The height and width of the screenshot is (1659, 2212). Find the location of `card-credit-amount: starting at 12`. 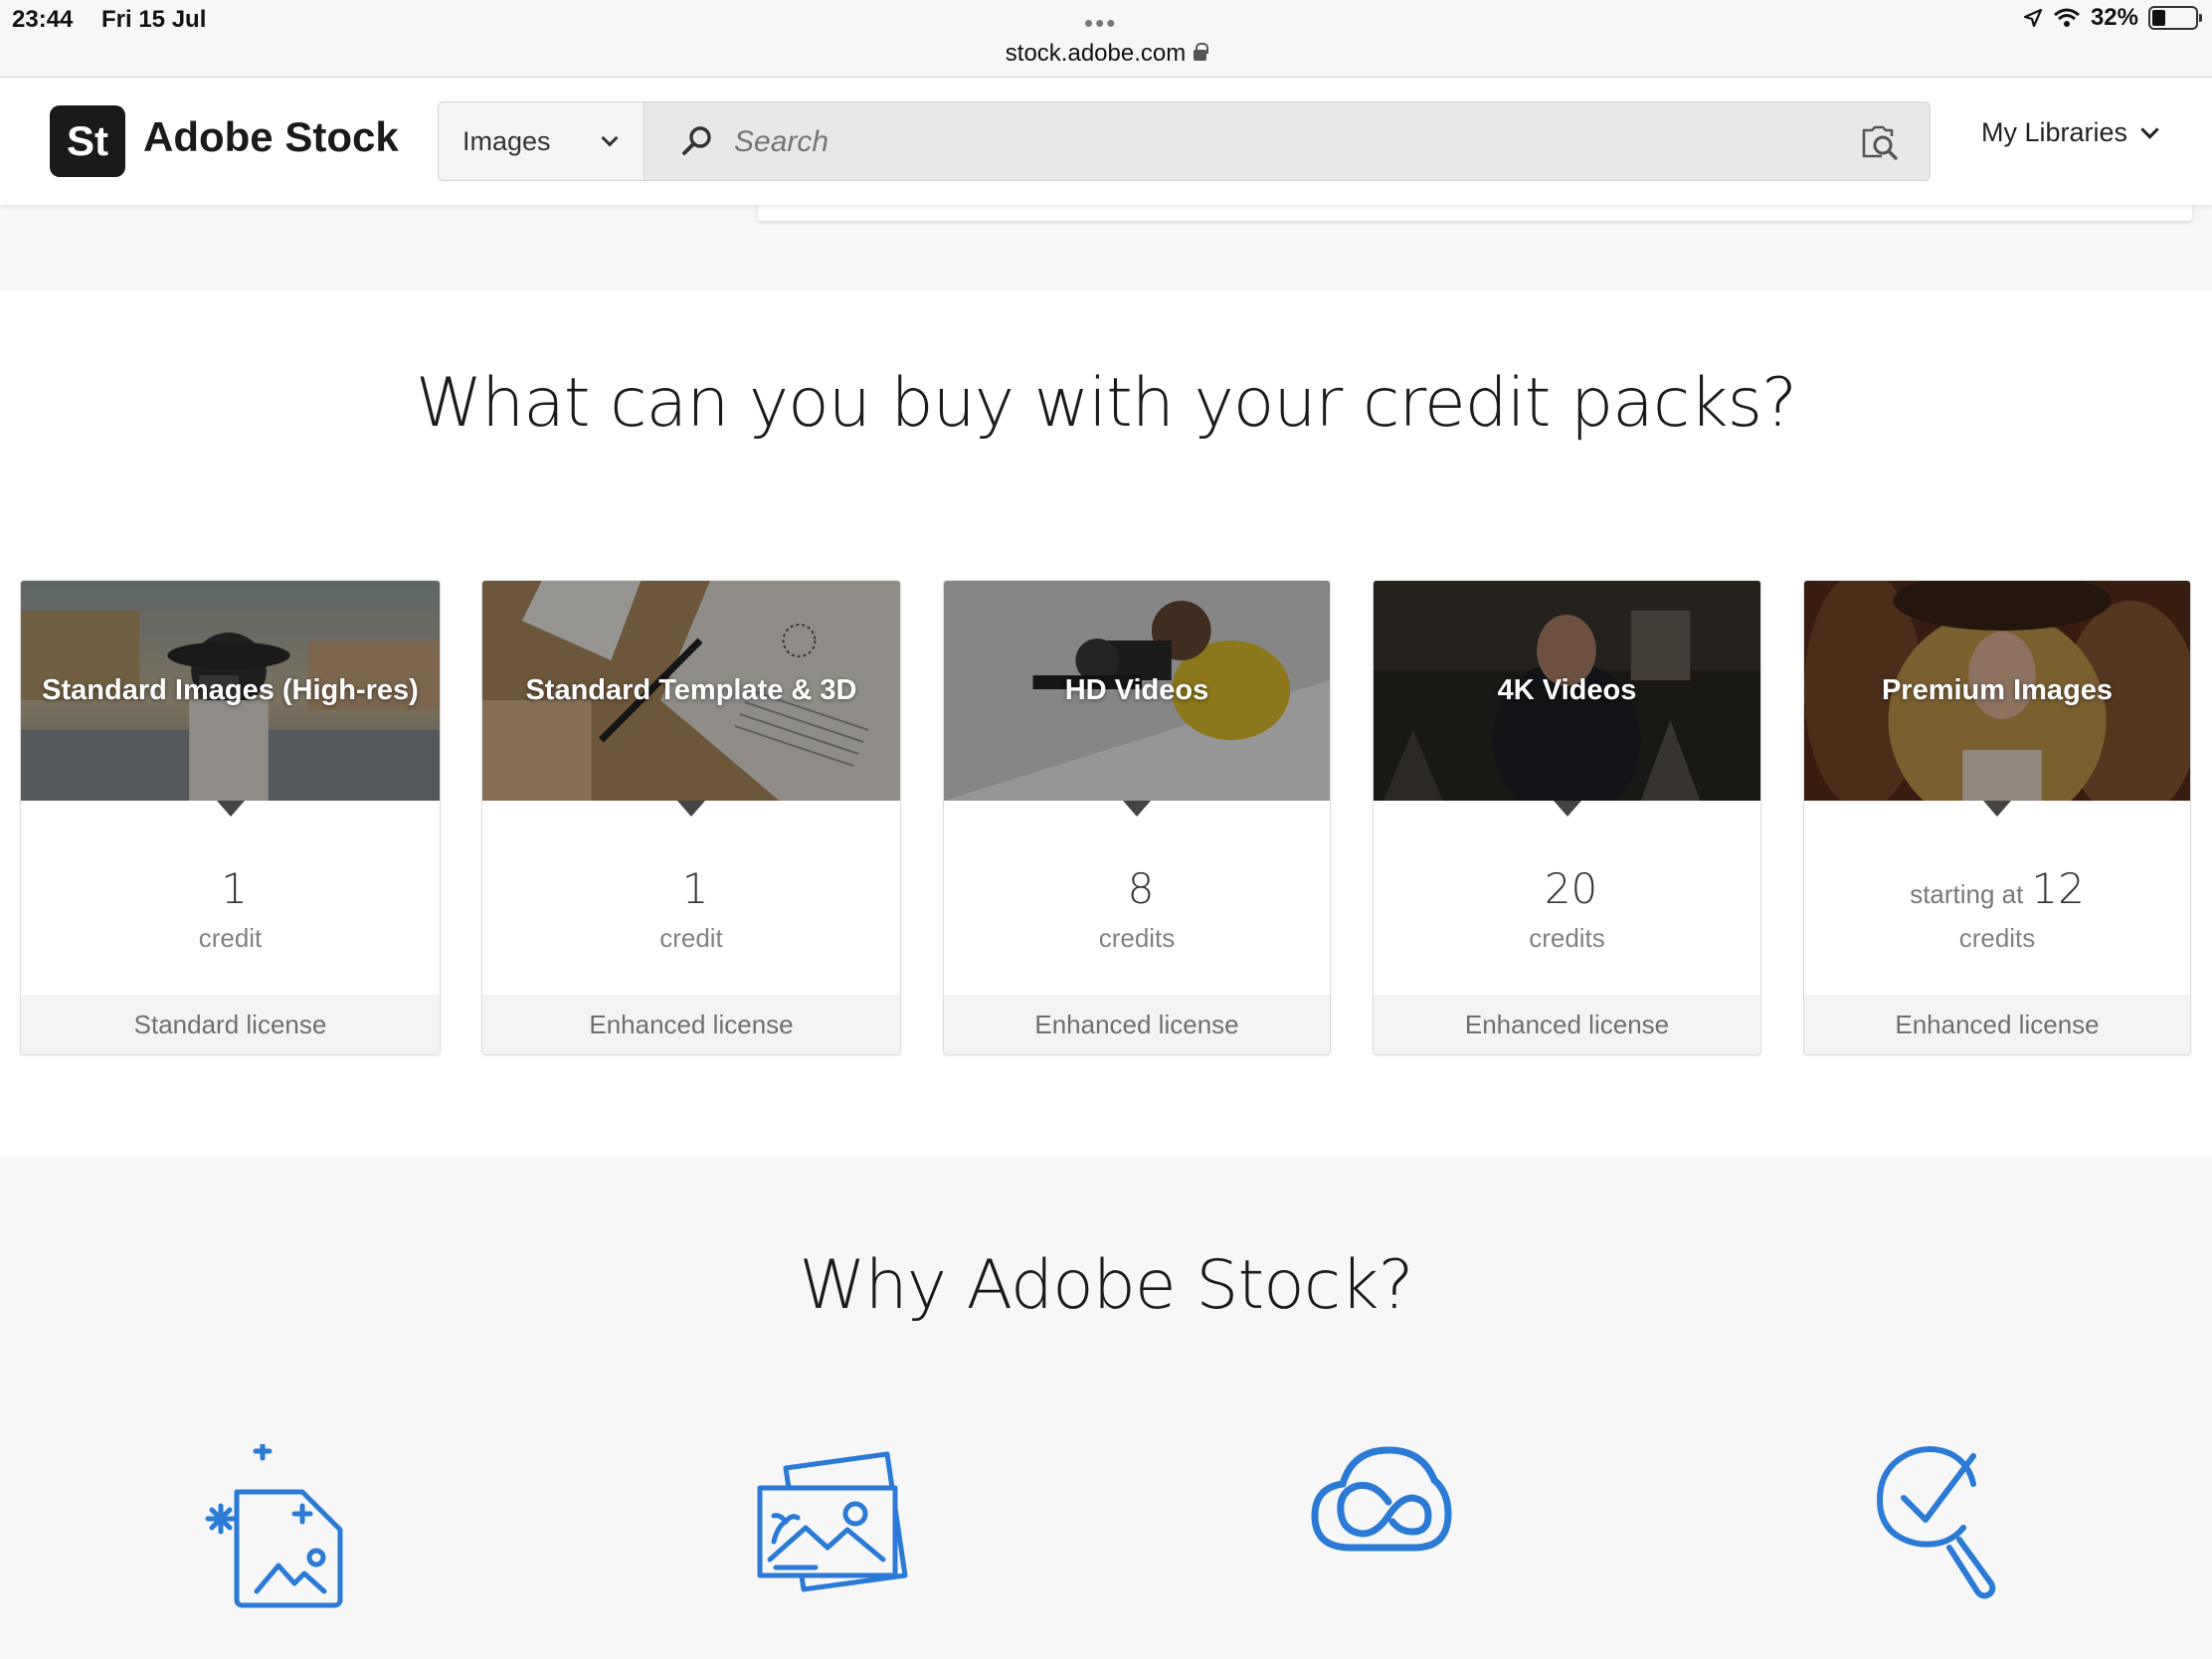

card-credit-amount: starting at 12 is located at coordinates (1997, 888).